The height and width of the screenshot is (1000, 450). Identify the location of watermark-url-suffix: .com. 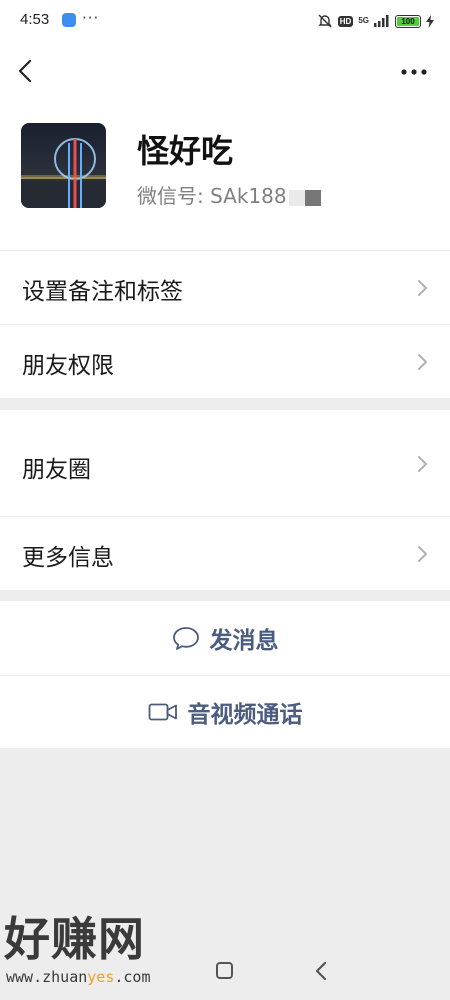
(132, 977).